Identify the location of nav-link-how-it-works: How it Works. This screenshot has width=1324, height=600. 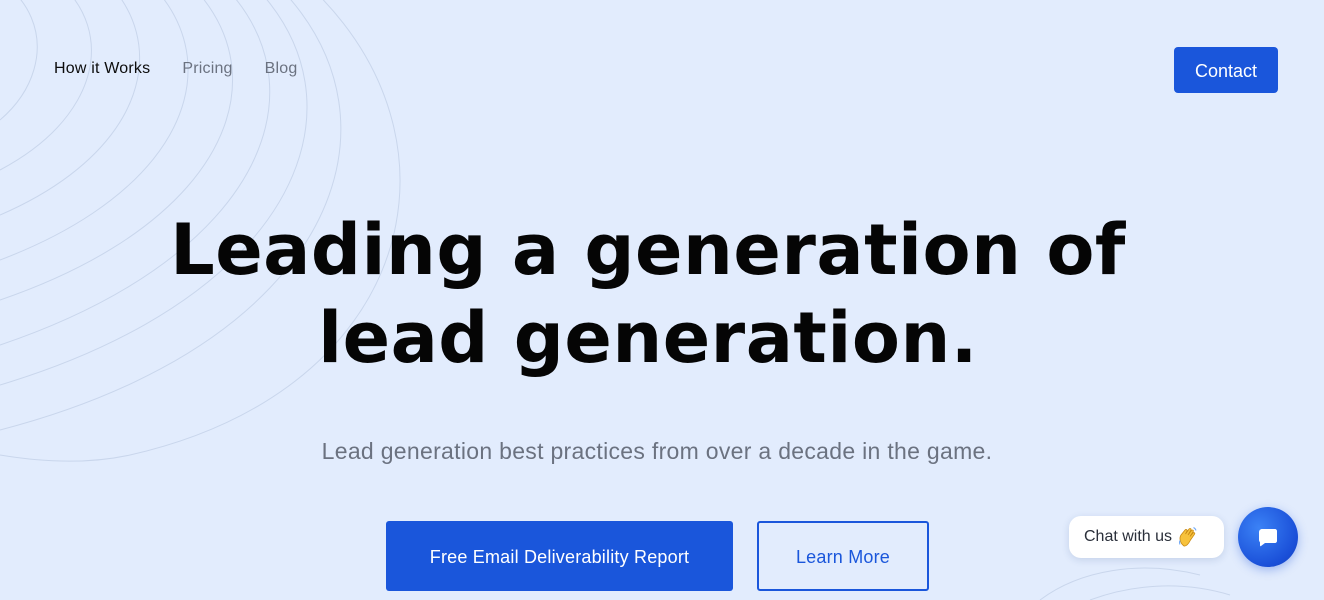
(102, 69).